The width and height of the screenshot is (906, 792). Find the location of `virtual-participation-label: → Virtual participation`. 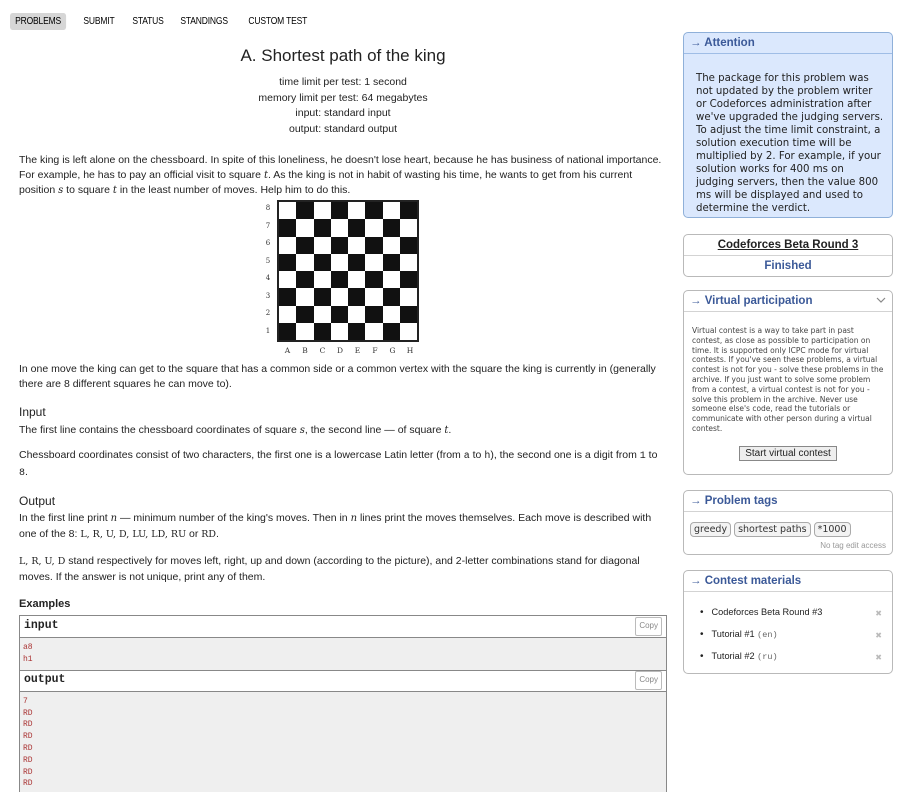

virtual-participation-label: → Virtual participation is located at coordinates (751, 301).